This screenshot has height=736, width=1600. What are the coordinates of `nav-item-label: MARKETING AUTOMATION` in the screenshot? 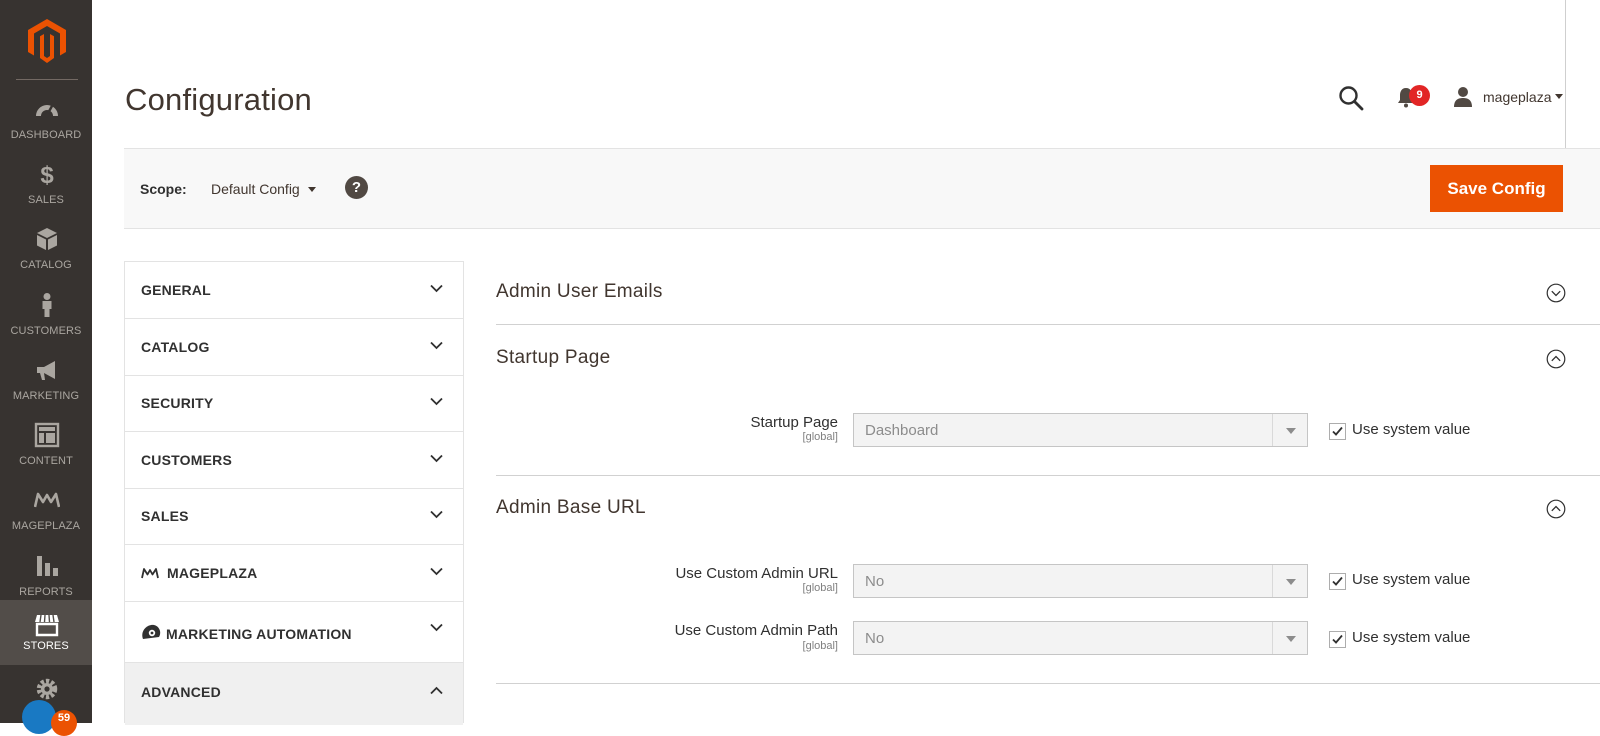 It's located at (259, 634).